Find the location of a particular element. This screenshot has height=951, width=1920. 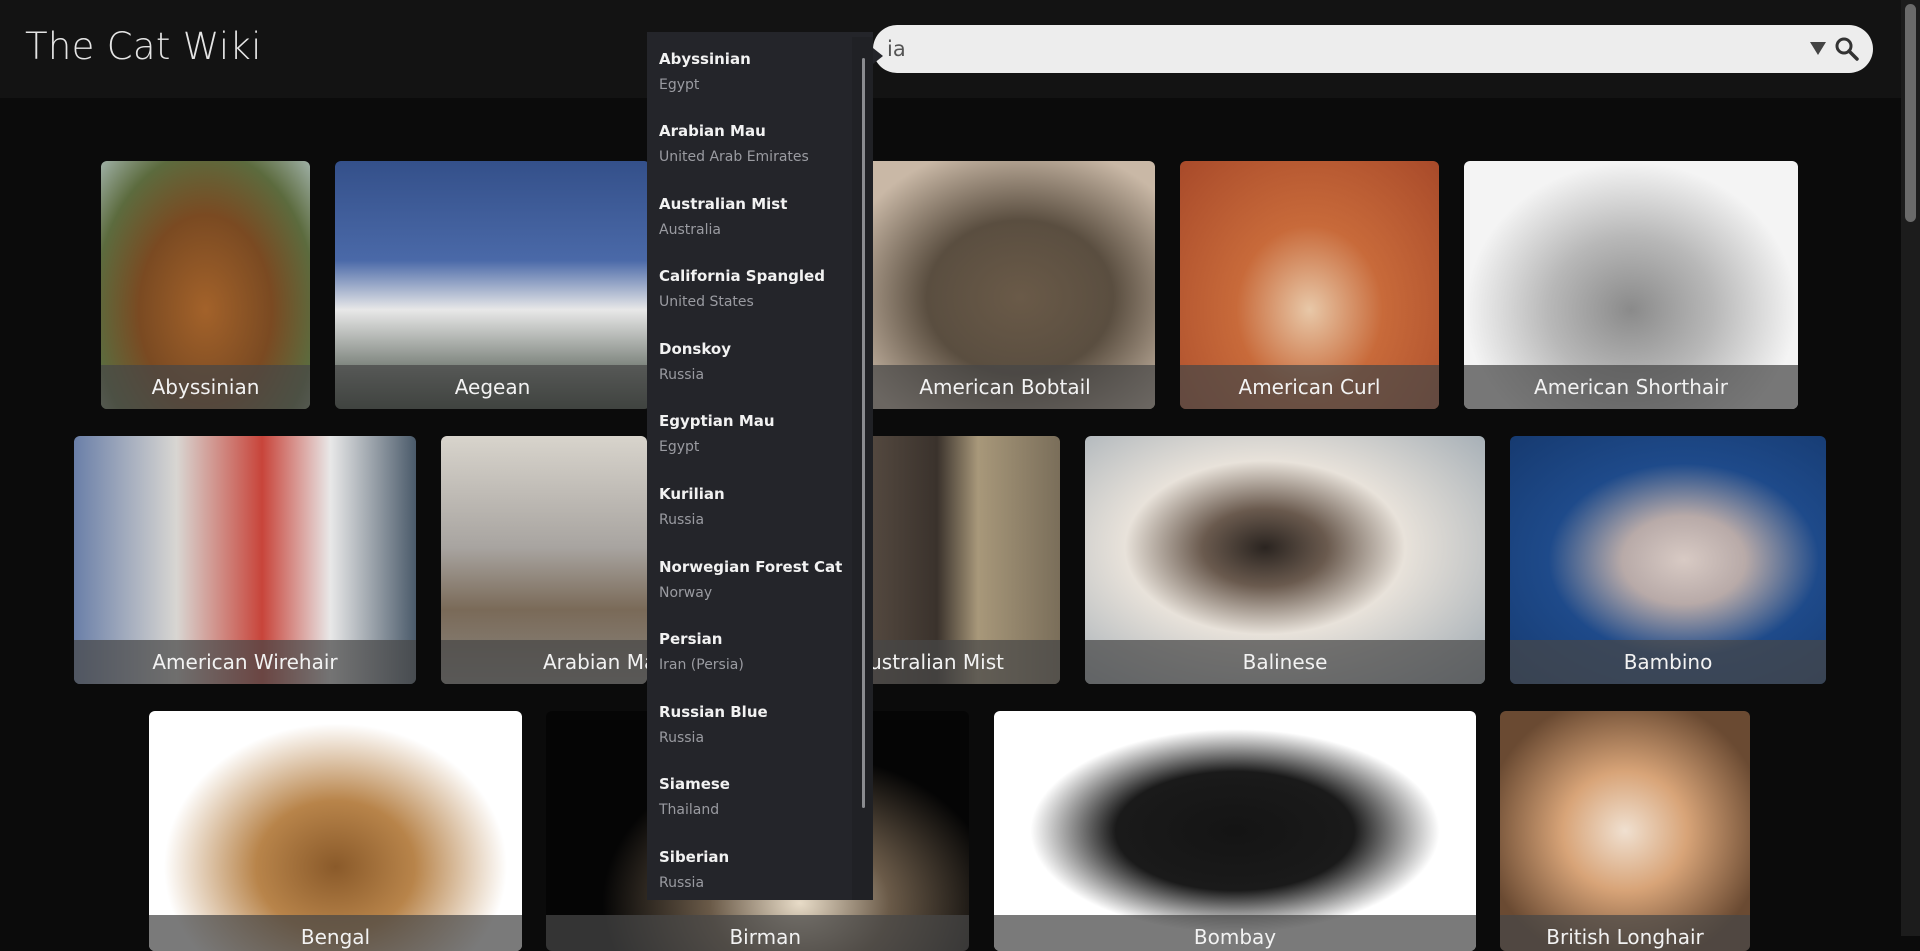

breed-card-label: Birman is located at coordinates (757, 933).